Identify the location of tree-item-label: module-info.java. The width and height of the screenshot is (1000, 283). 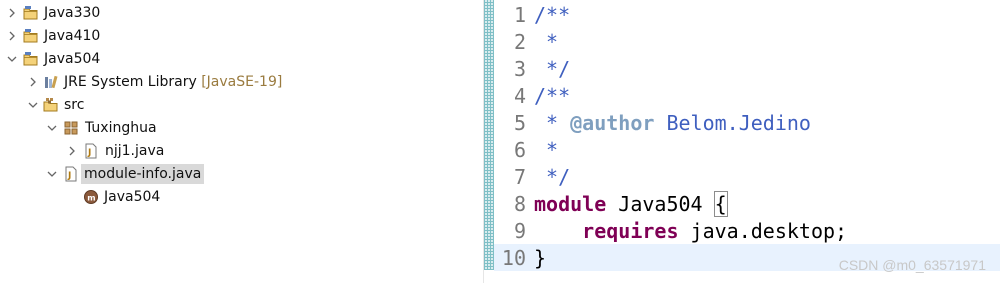
(143, 173).